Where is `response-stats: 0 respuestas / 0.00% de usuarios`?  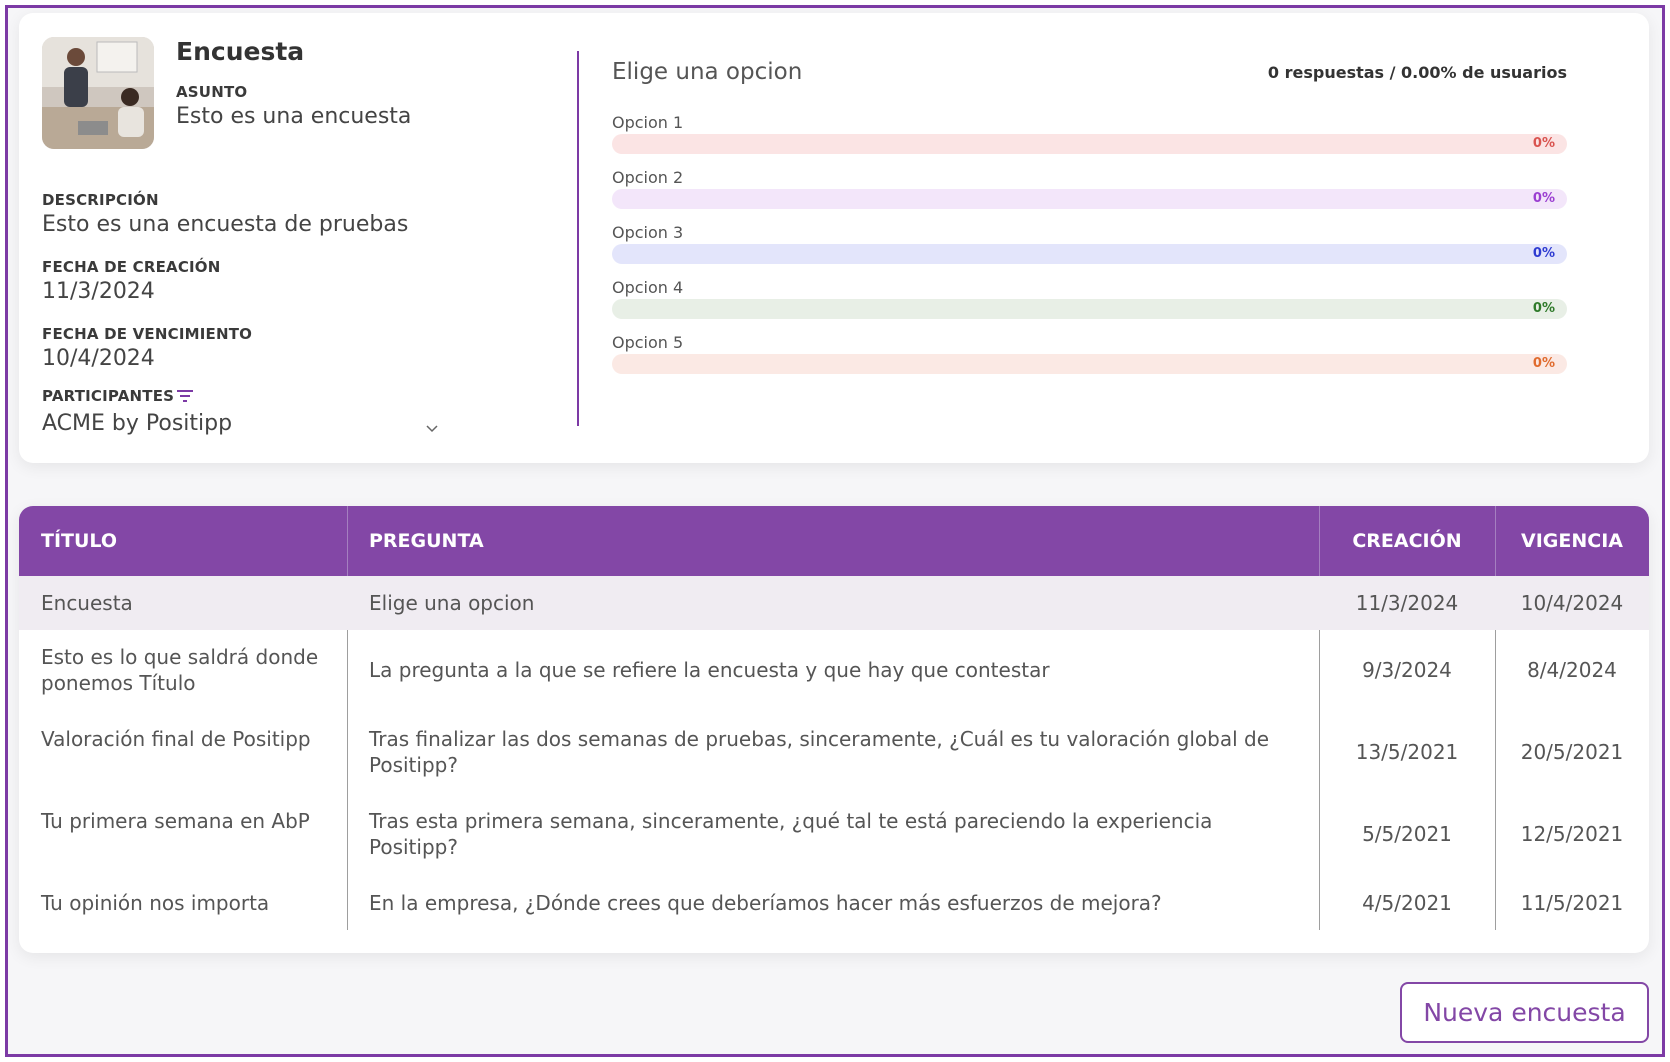 response-stats: 0 respuestas / 0.00% de usuarios is located at coordinates (1417, 72).